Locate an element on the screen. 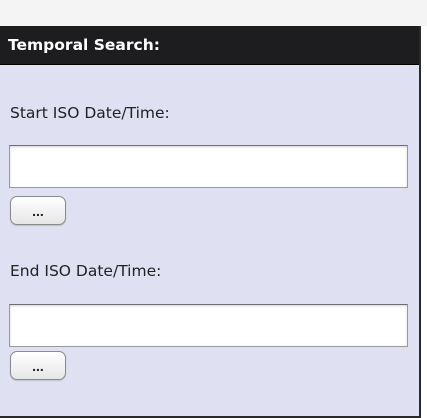  panel-title: Temporal Search: is located at coordinates (209, 45).